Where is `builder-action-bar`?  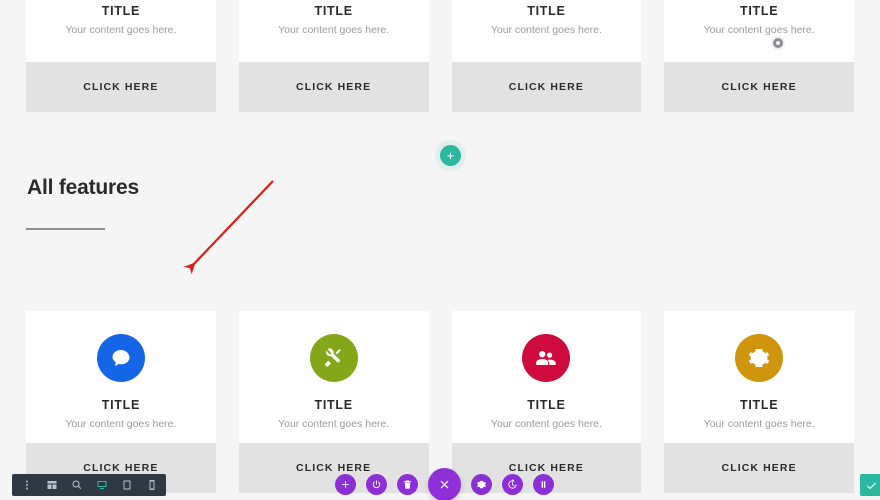 builder-action-bar is located at coordinates (444, 484).